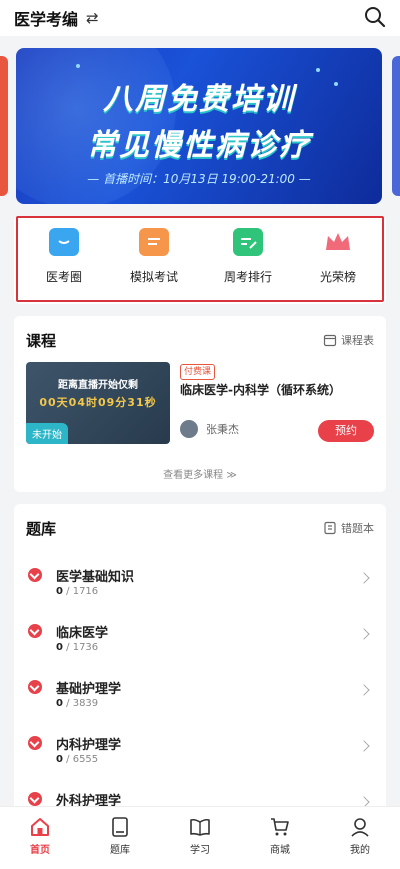  I want to click on progress-count: 0 / 3839, so click(77, 703).